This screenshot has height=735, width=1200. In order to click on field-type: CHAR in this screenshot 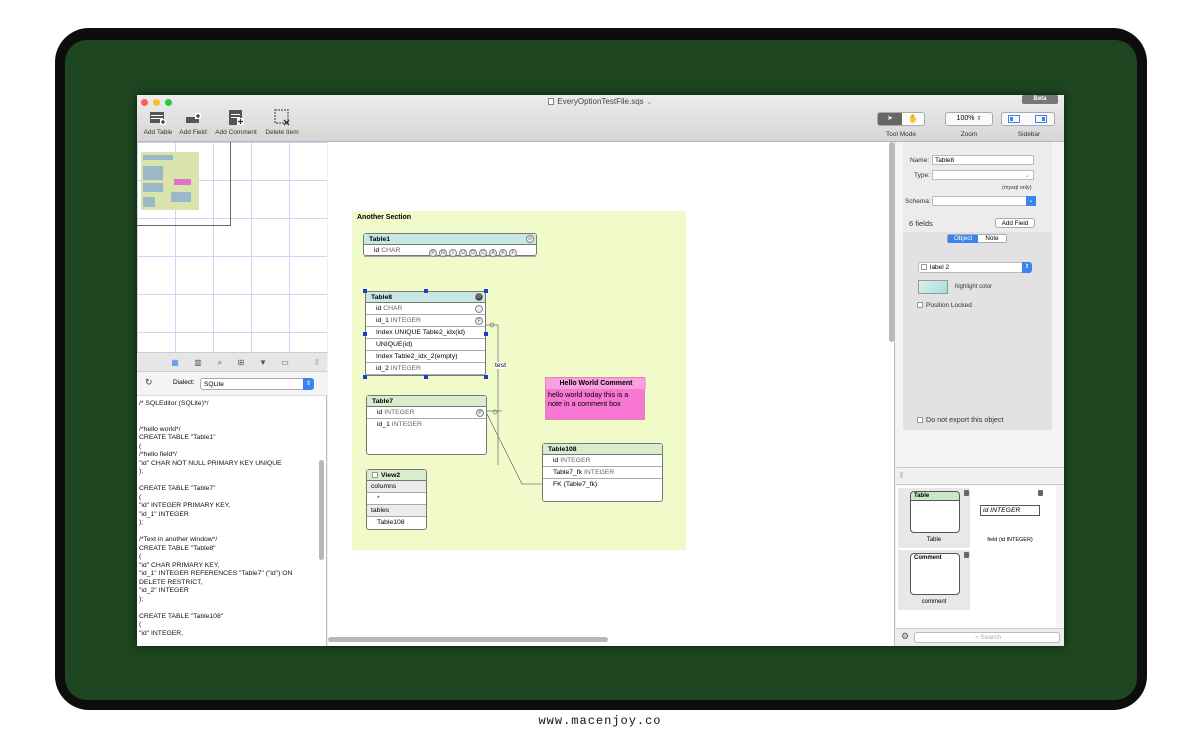, I will do `click(391, 250)`.